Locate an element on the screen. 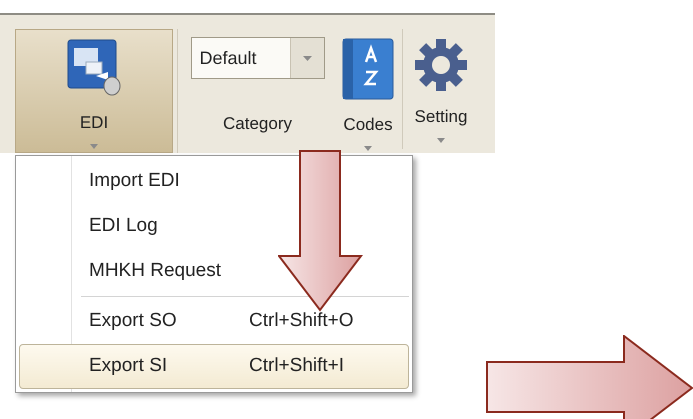  menu-item: Import EDI is located at coordinates (214, 181).